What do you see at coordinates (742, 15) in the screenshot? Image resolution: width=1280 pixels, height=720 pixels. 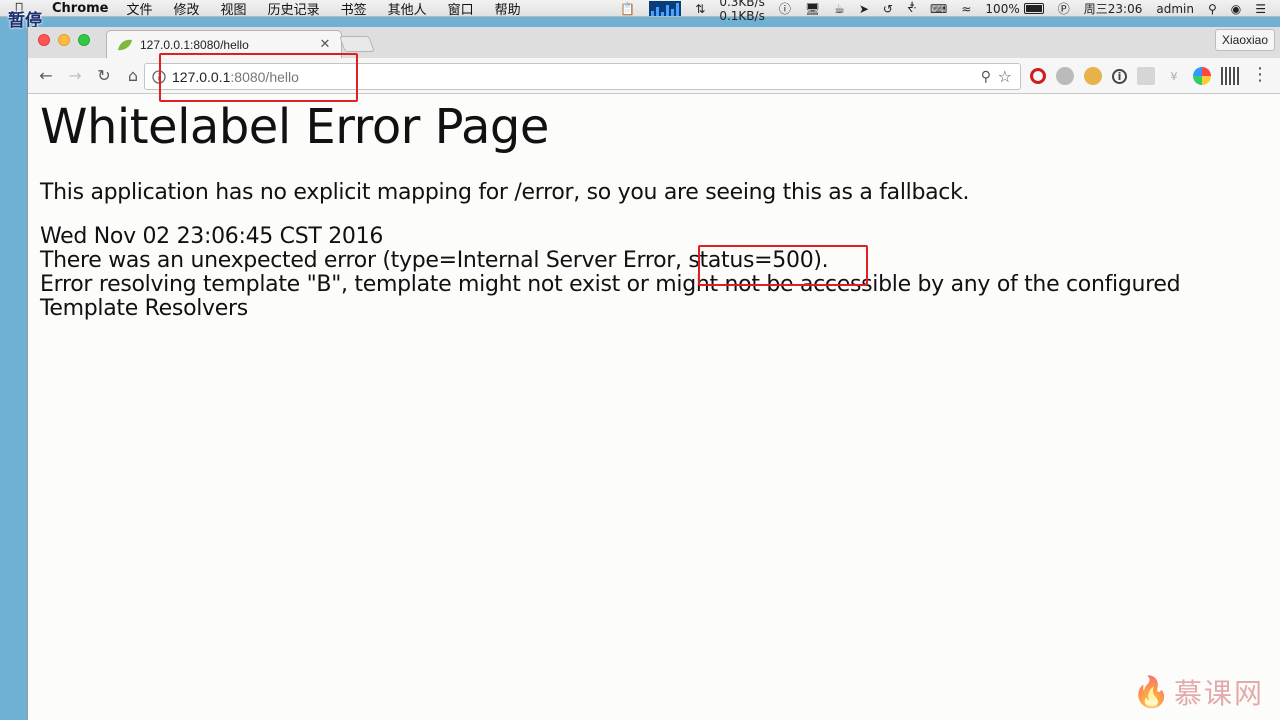 I see `net-down: 0.1KB/s` at bounding box center [742, 15].